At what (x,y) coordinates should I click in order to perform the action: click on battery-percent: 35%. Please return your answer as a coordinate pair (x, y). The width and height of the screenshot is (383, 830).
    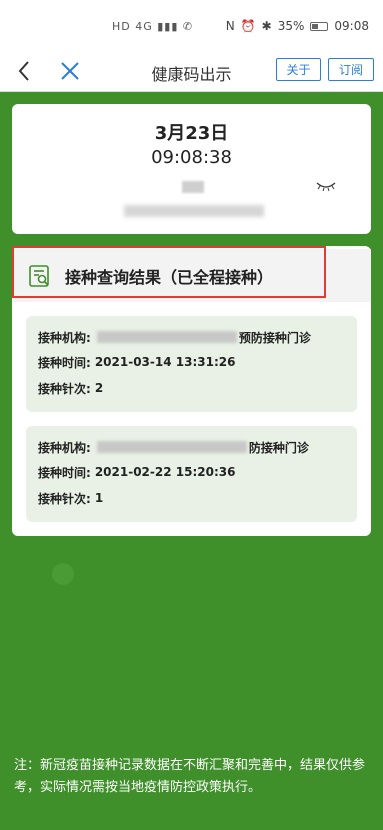
    Looking at the image, I should click on (291, 26).